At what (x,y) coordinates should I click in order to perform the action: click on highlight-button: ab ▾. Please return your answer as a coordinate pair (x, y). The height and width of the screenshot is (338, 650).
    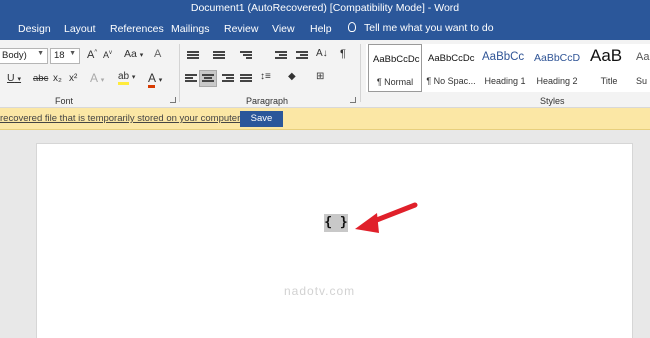
    Looking at the image, I should click on (126, 78).